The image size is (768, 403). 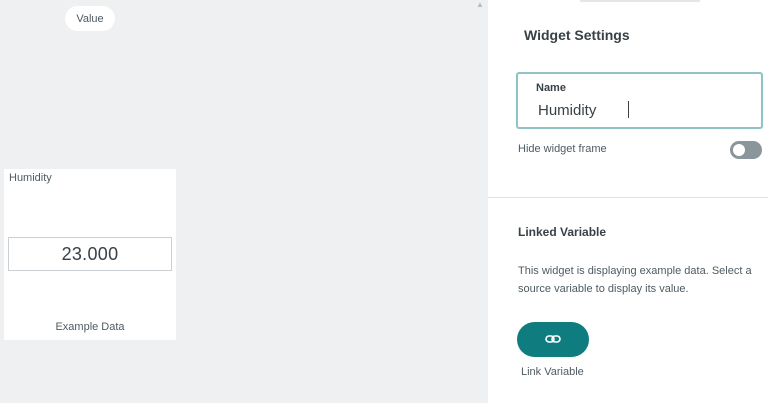 What do you see at coordinates (552, 372) in the screenshot?
I see `link-variable-caption: Link Variable` at bounding box center [552, 372].